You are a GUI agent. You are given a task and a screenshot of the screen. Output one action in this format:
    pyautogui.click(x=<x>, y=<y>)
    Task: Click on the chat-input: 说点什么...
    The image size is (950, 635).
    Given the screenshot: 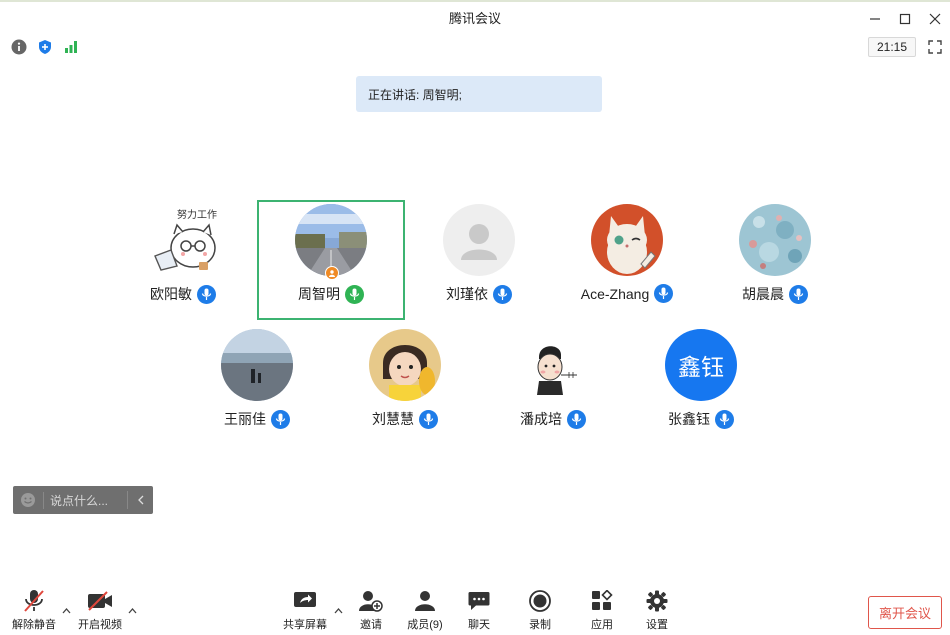 What is the action you would take?
    pyautogui.click(x=83, y=500)
    